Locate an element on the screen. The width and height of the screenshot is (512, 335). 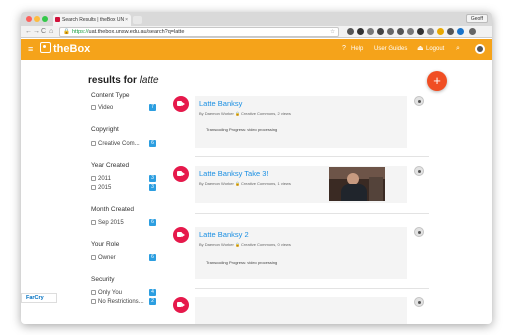
search-icon: ⌕ is located at coordinates (458, 49).